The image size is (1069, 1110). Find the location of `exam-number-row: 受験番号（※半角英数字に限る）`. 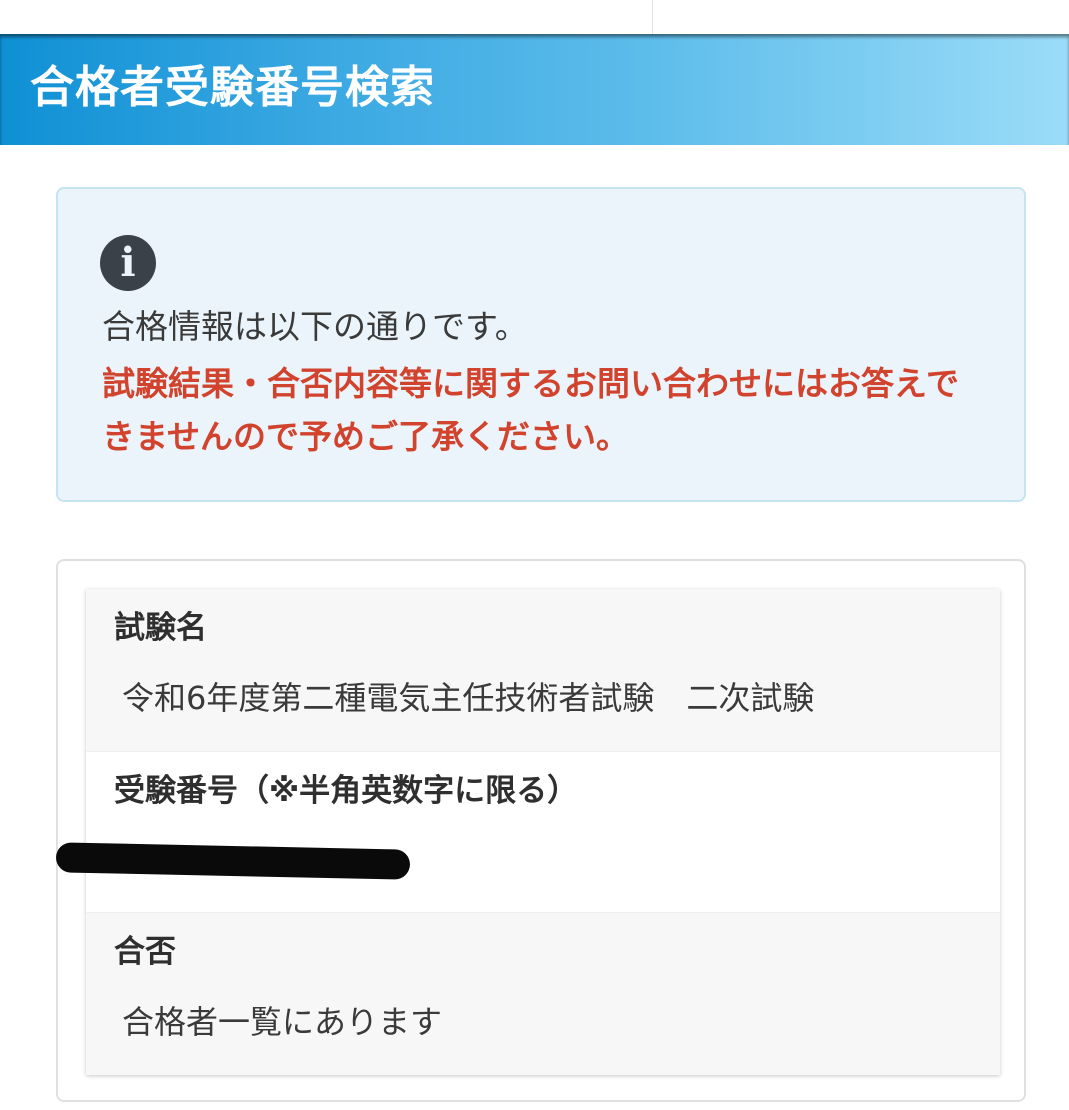

exam-number-row: 受験番号（※半角英数字に限る） is located at coordinates (527, 832).